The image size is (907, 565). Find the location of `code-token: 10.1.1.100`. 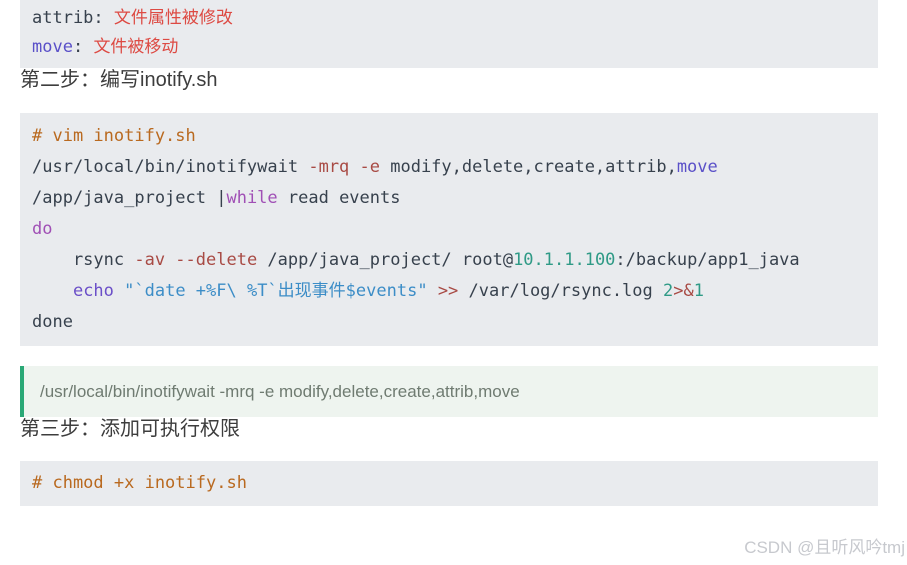

code-token: 10.1.1.100 is located at coordinates (564, 260).